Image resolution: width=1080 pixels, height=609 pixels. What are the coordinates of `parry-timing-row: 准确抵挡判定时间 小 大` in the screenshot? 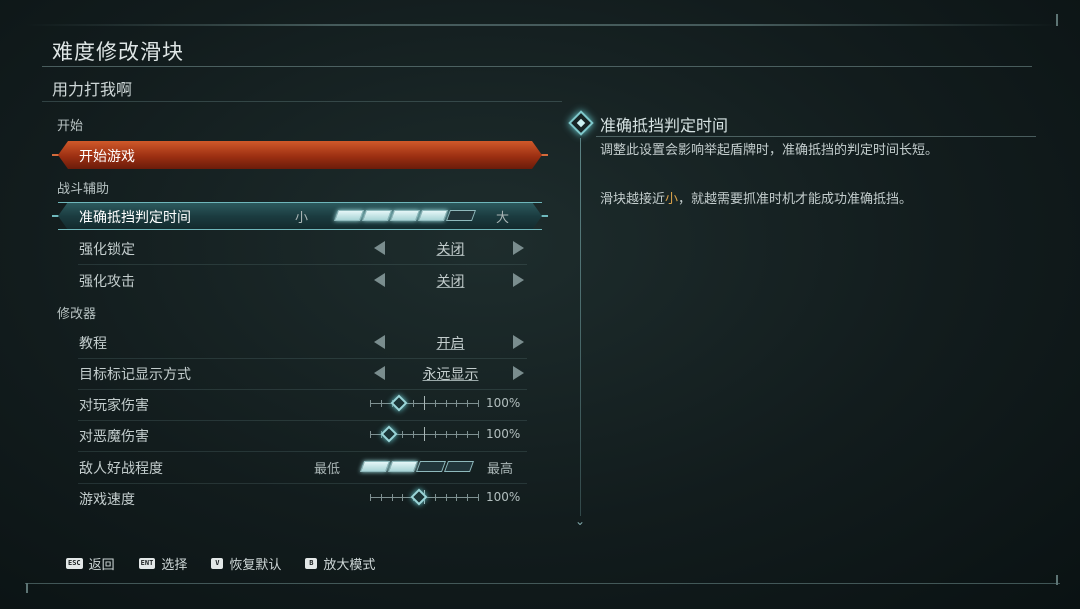 It's located at (300, 216).